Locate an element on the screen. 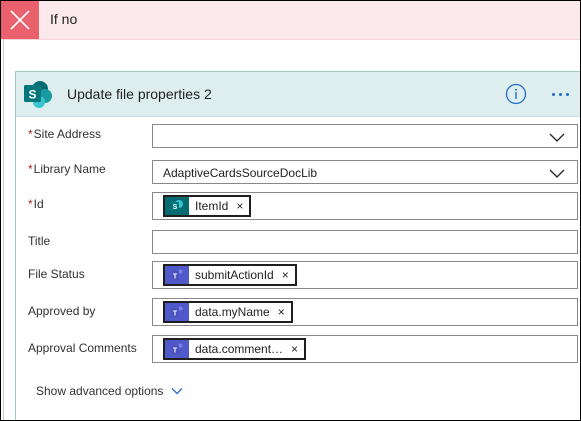 The image size is (581, 421). approved-by-label: Approved by is located at coordinates (62, 311).